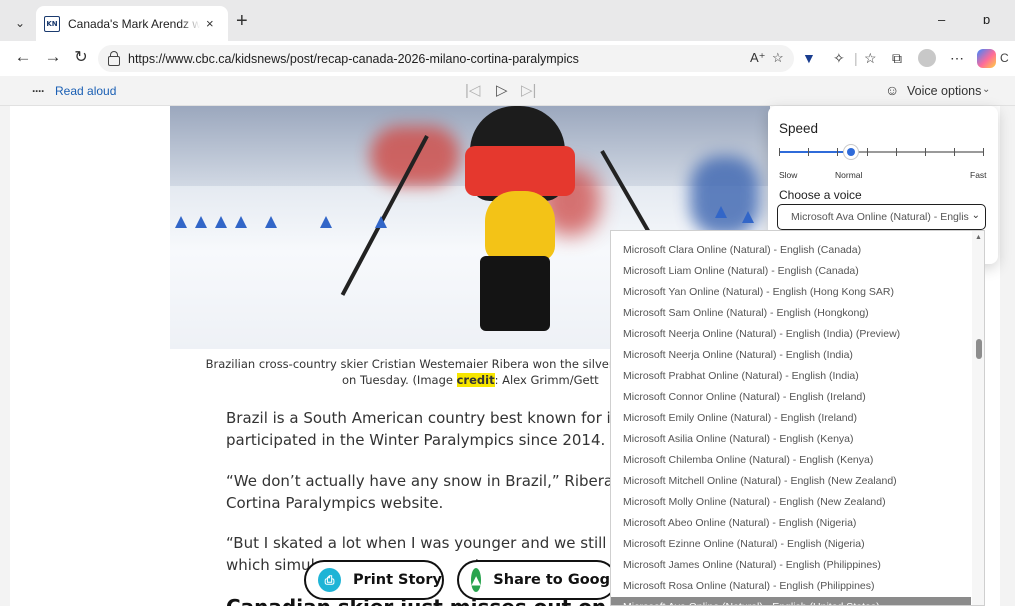 This screenshot has height=606, width=1015. Describe the element at coordinates (957, 58) in the screenshot. I see `more-menu-icon: ⋯` at that location.